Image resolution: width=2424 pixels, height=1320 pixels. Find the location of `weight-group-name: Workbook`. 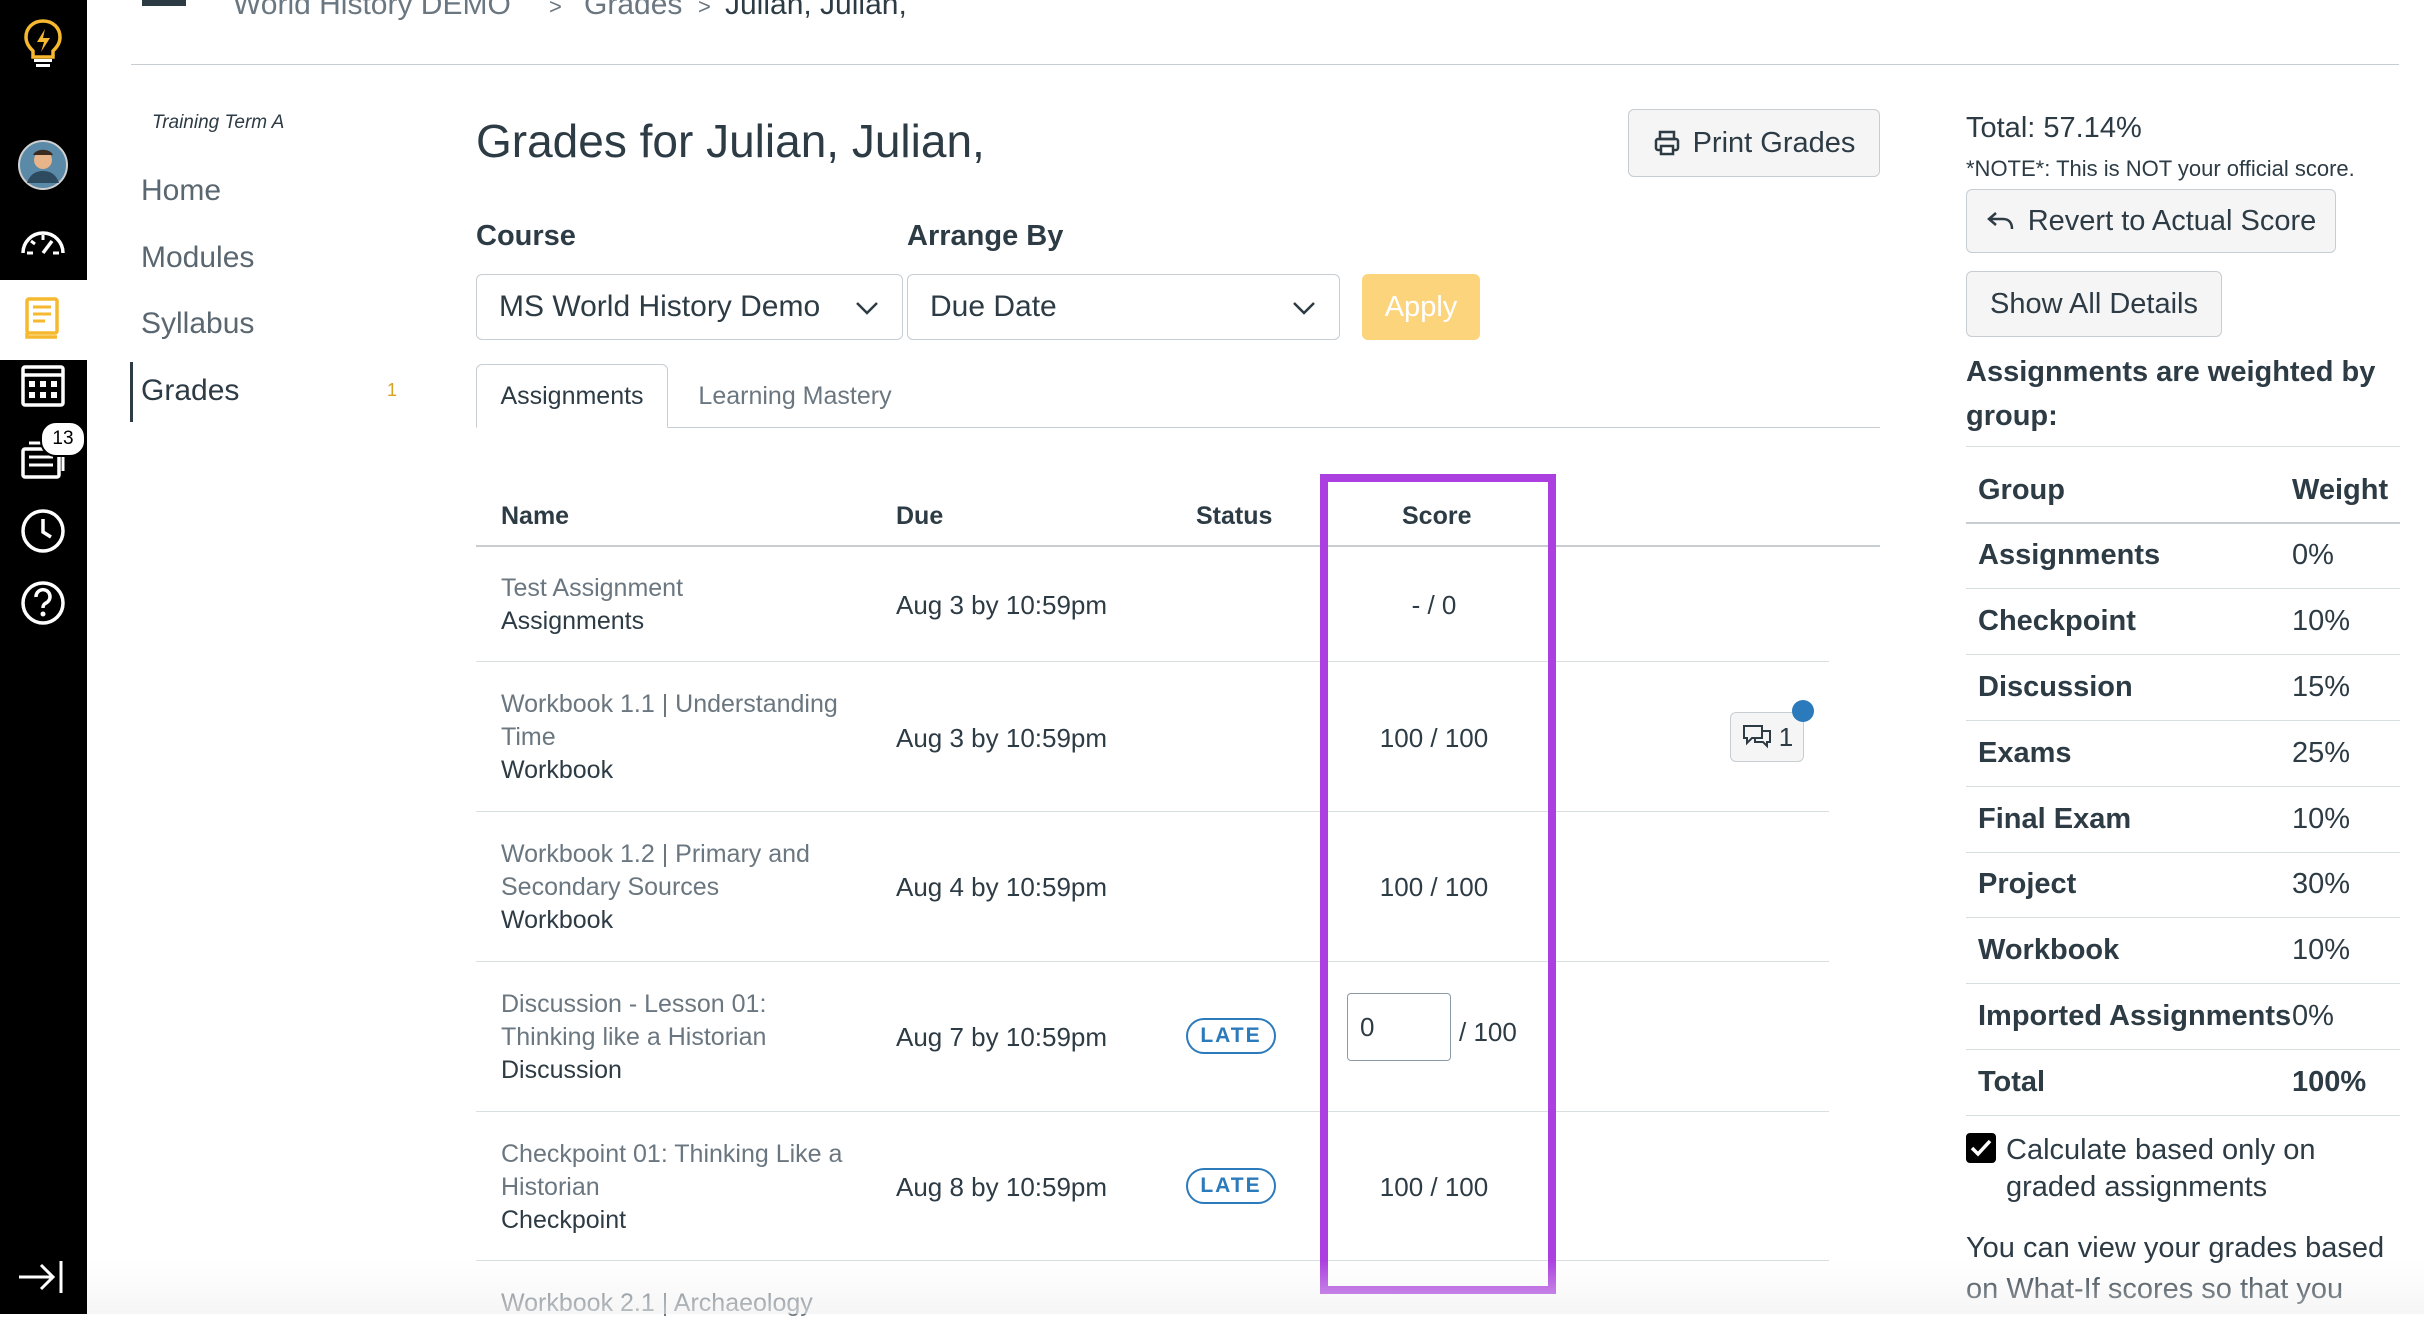

weight-group-name: Workbook is located at coordinates (2049, 950).